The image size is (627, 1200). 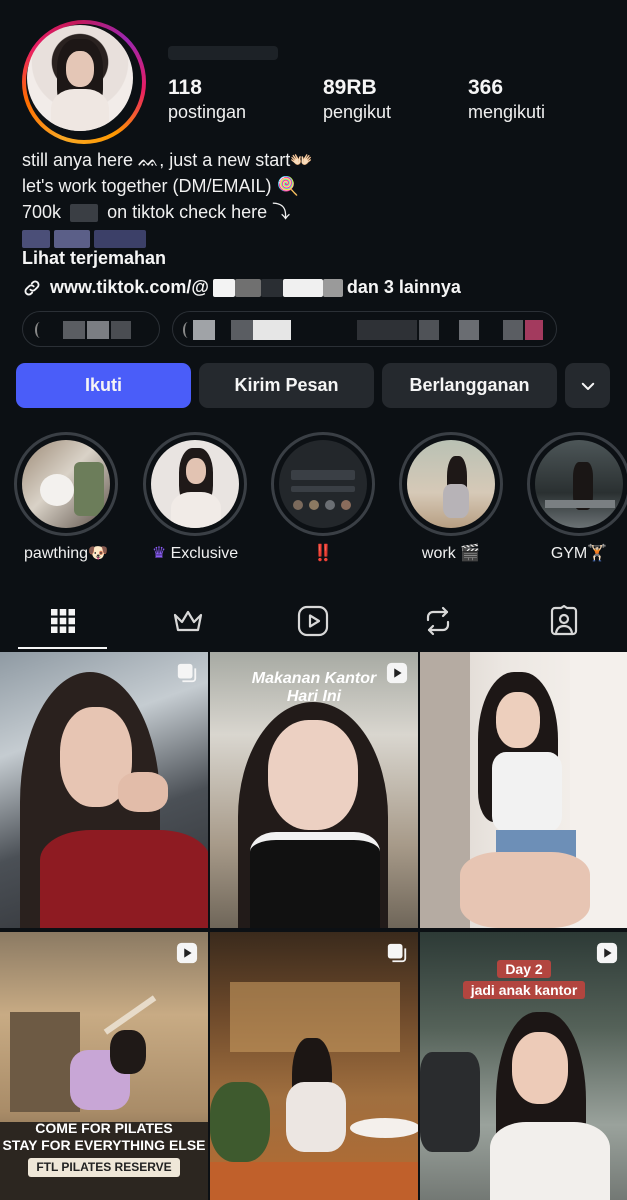 What do you see at coordinates (357, 99) in the screenshot?
I see `stat-followers: 89RB pengikut` at bounding box center [357, 99].